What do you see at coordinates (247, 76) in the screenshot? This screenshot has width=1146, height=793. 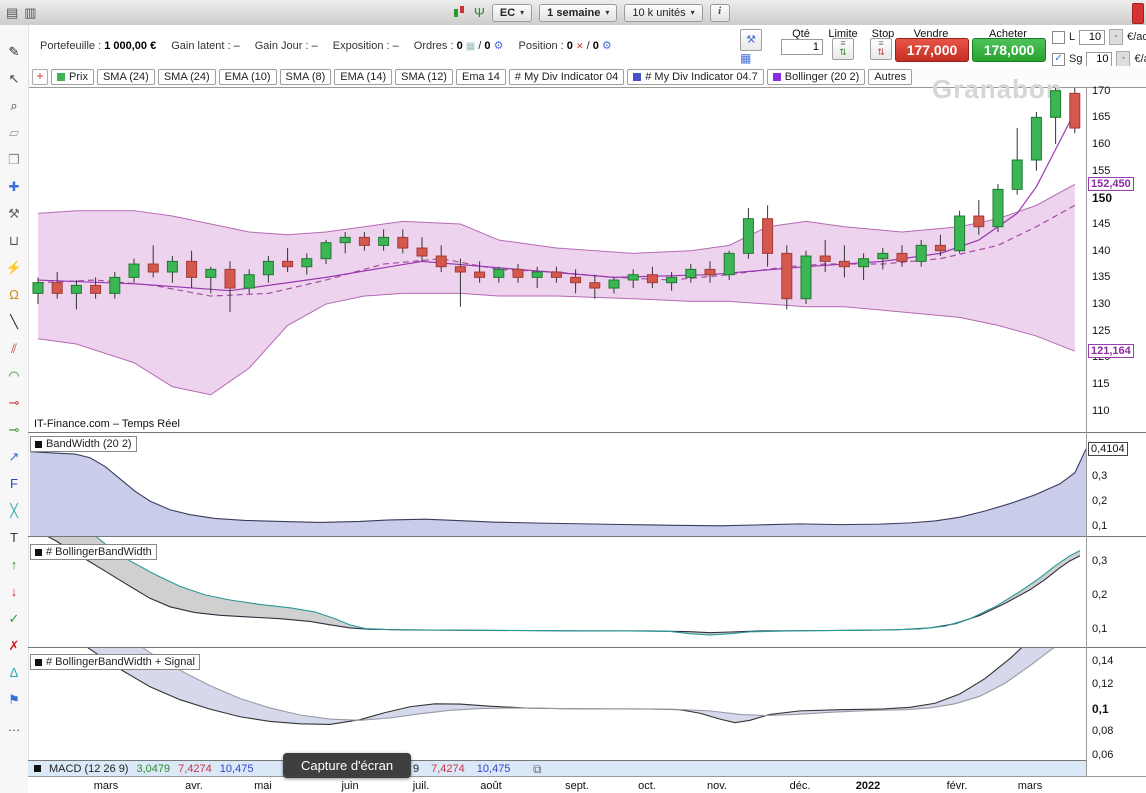 I see `indicator-tab: EMA (10)` at bounding box center [247, 76].